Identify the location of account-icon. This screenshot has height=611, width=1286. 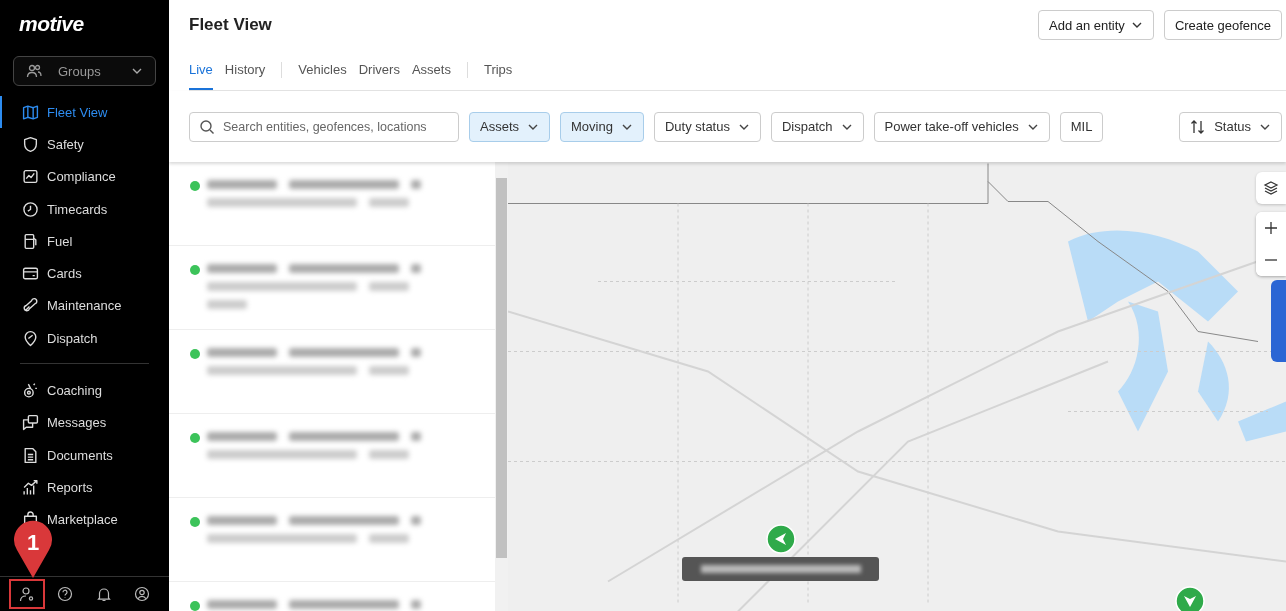
(141, 594).